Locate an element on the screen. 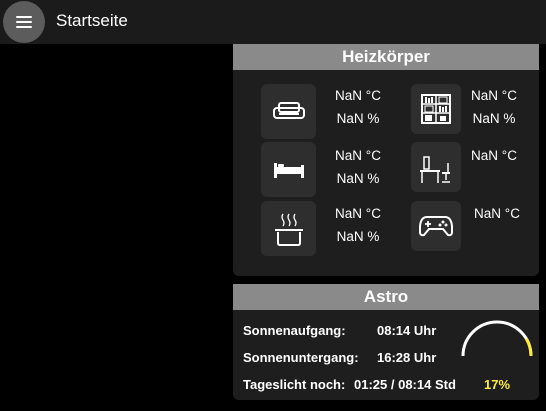 The image size is (546, 411). desk-chair-icon is located at coordinates (435, 169).